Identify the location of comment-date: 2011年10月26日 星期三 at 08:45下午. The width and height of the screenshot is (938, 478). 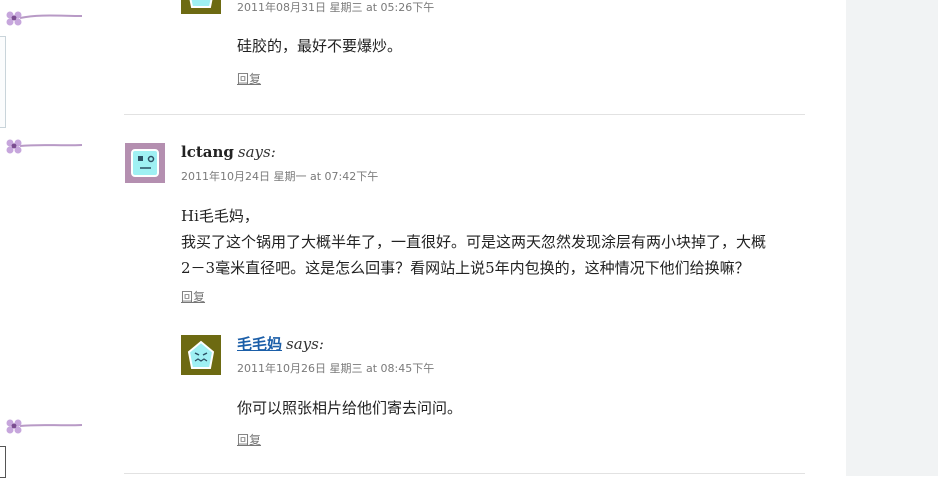
(335, 368).